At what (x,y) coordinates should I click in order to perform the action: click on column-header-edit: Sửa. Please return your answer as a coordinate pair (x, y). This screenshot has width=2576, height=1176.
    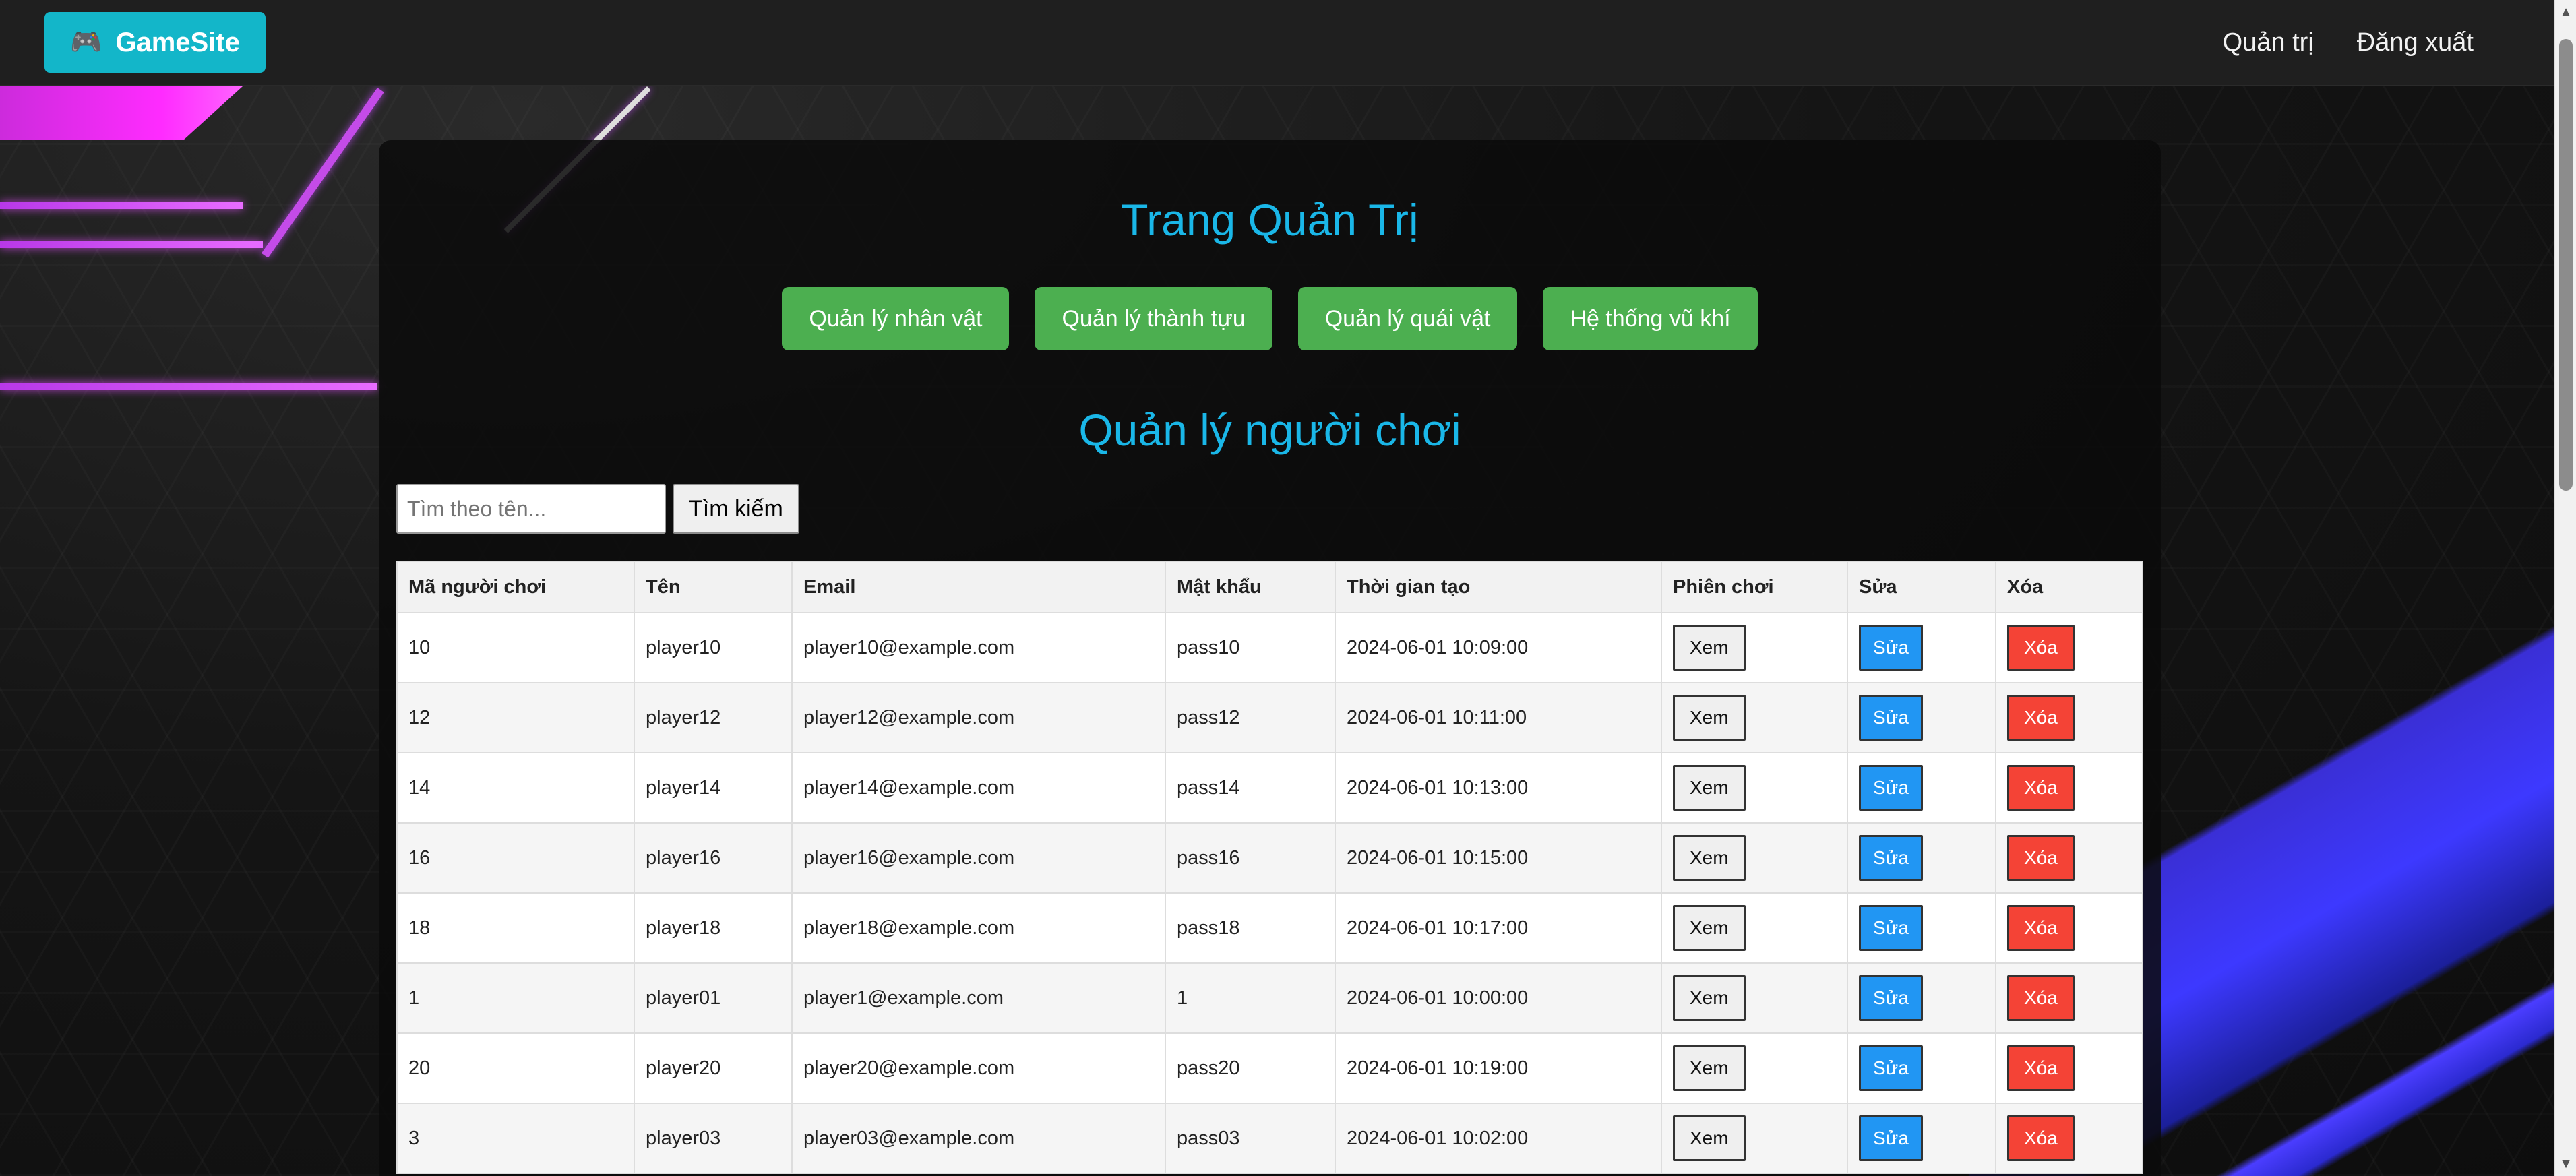
    Looking at the image, I should click on (1922, 587).